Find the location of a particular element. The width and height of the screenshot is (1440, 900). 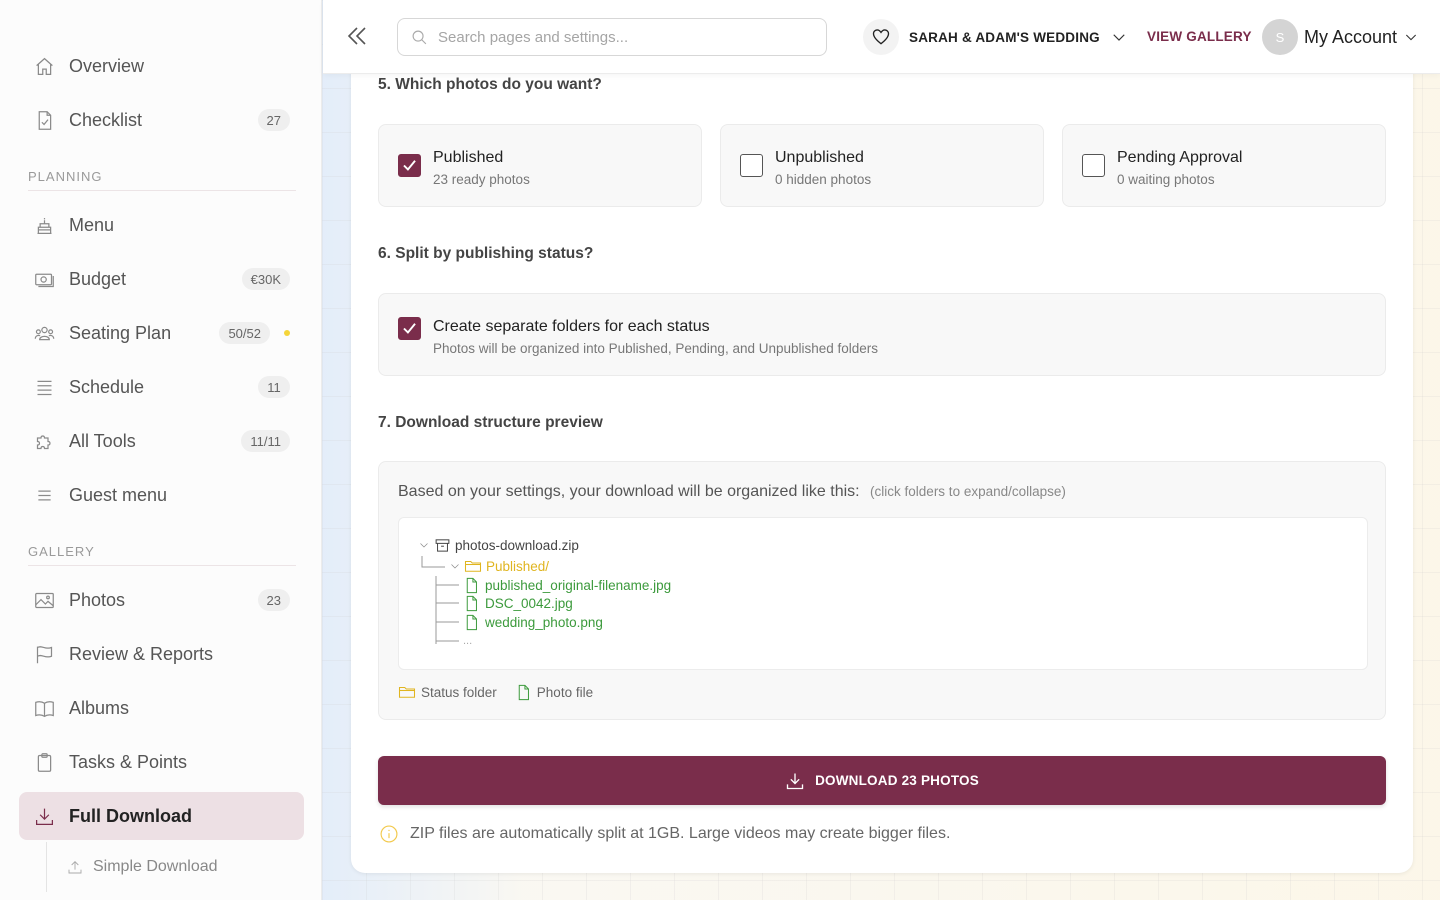

option-pending-approval: Pending Approval 0 waiting photos is located at coordinates (1224, 165).